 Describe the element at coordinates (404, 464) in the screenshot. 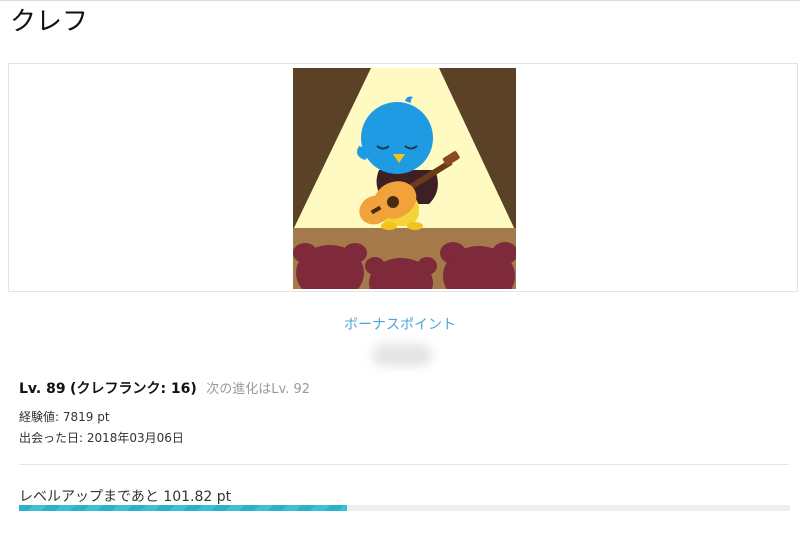

I see `section-divider` at that location.